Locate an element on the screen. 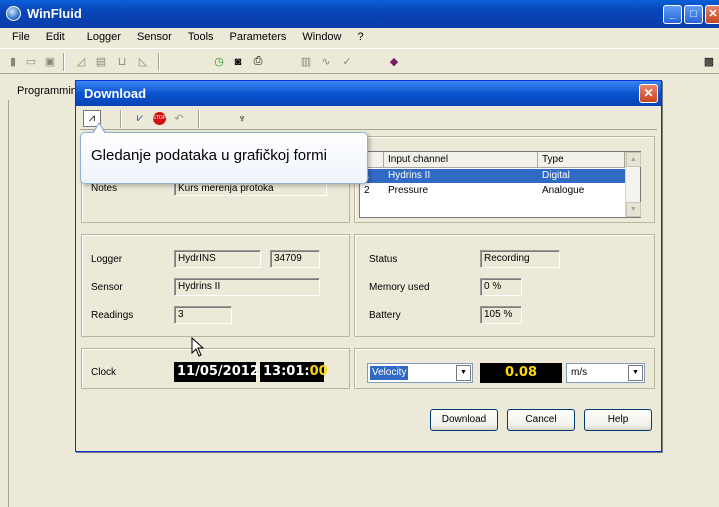  battery-field: 105 % is located at coordinates (501, 315).